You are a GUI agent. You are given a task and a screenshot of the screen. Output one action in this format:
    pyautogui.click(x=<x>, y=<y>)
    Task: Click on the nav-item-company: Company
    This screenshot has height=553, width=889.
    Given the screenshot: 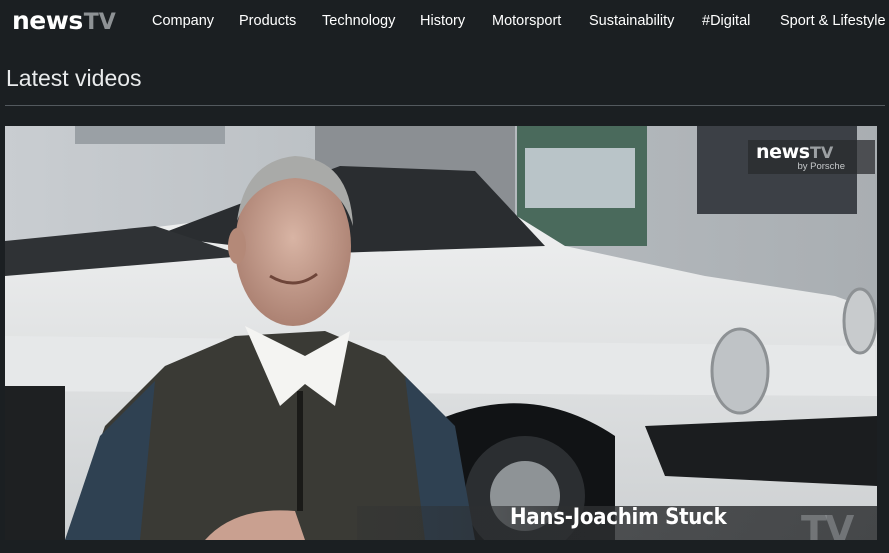 What is the action you would take?
    pyautogui.click(x=183, y=21)
    